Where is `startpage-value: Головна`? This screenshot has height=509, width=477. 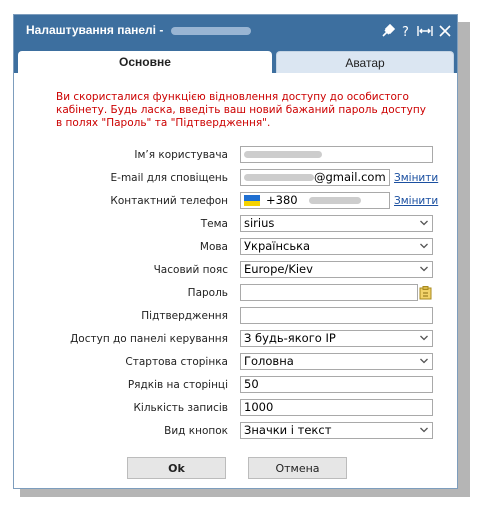
startpage-value: Головна is located at coordinates (269, 361).